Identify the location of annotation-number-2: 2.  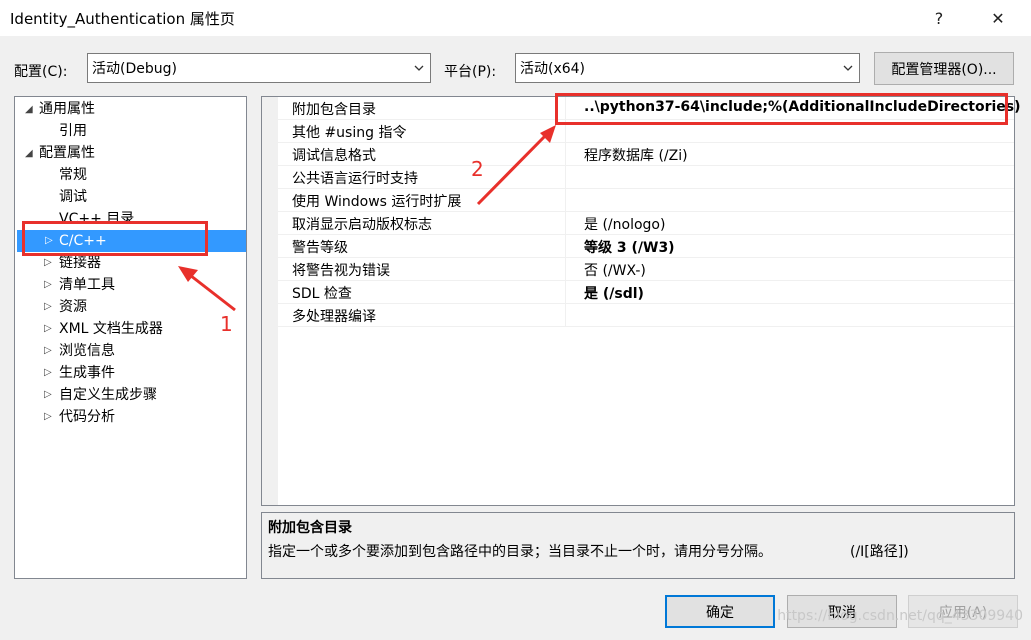
(477, 169).